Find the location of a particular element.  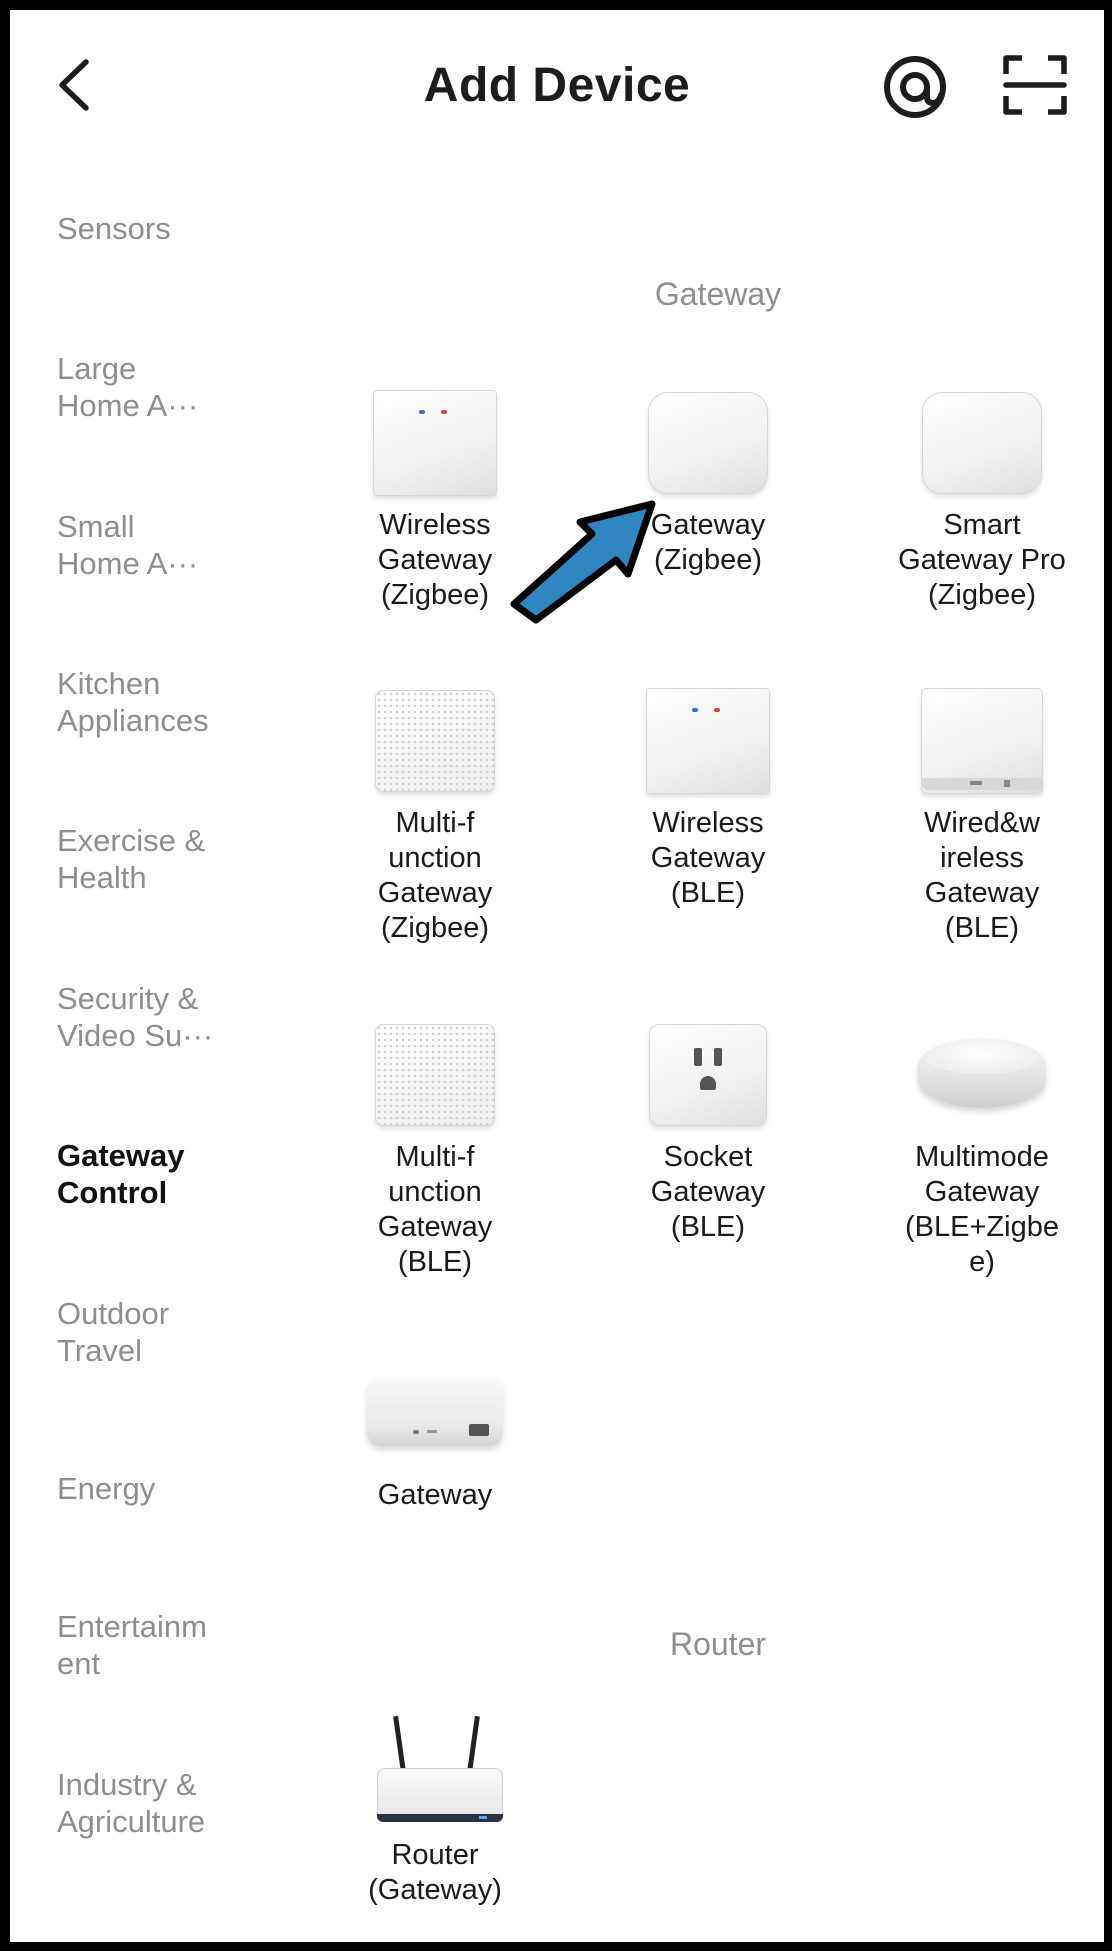

header-bar: Add Device is located at coordinates (557, 85).